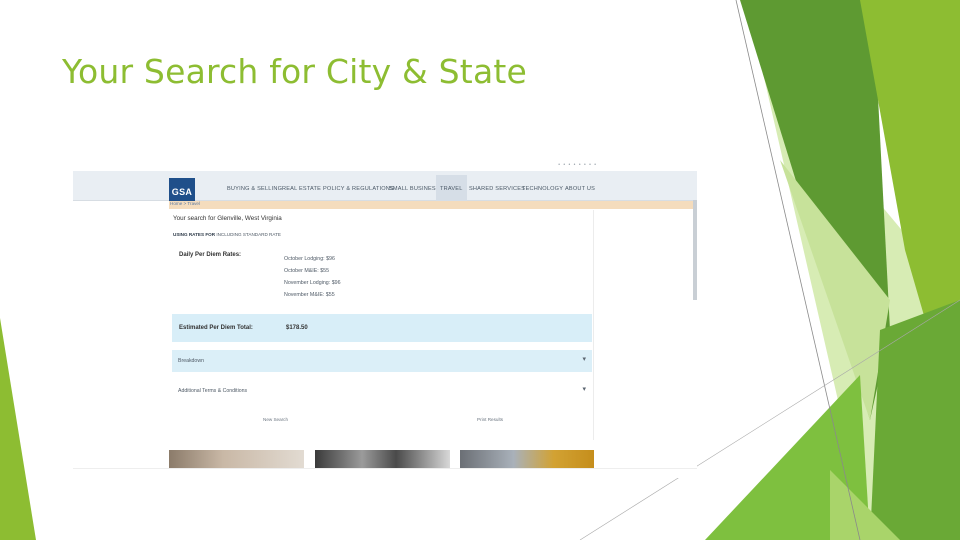 The width and height of the screenshot is (960, 540). Describe the element at coordinates (451, 189) in the screenshot. I see `nav-travel: TRAVEL` at that location.